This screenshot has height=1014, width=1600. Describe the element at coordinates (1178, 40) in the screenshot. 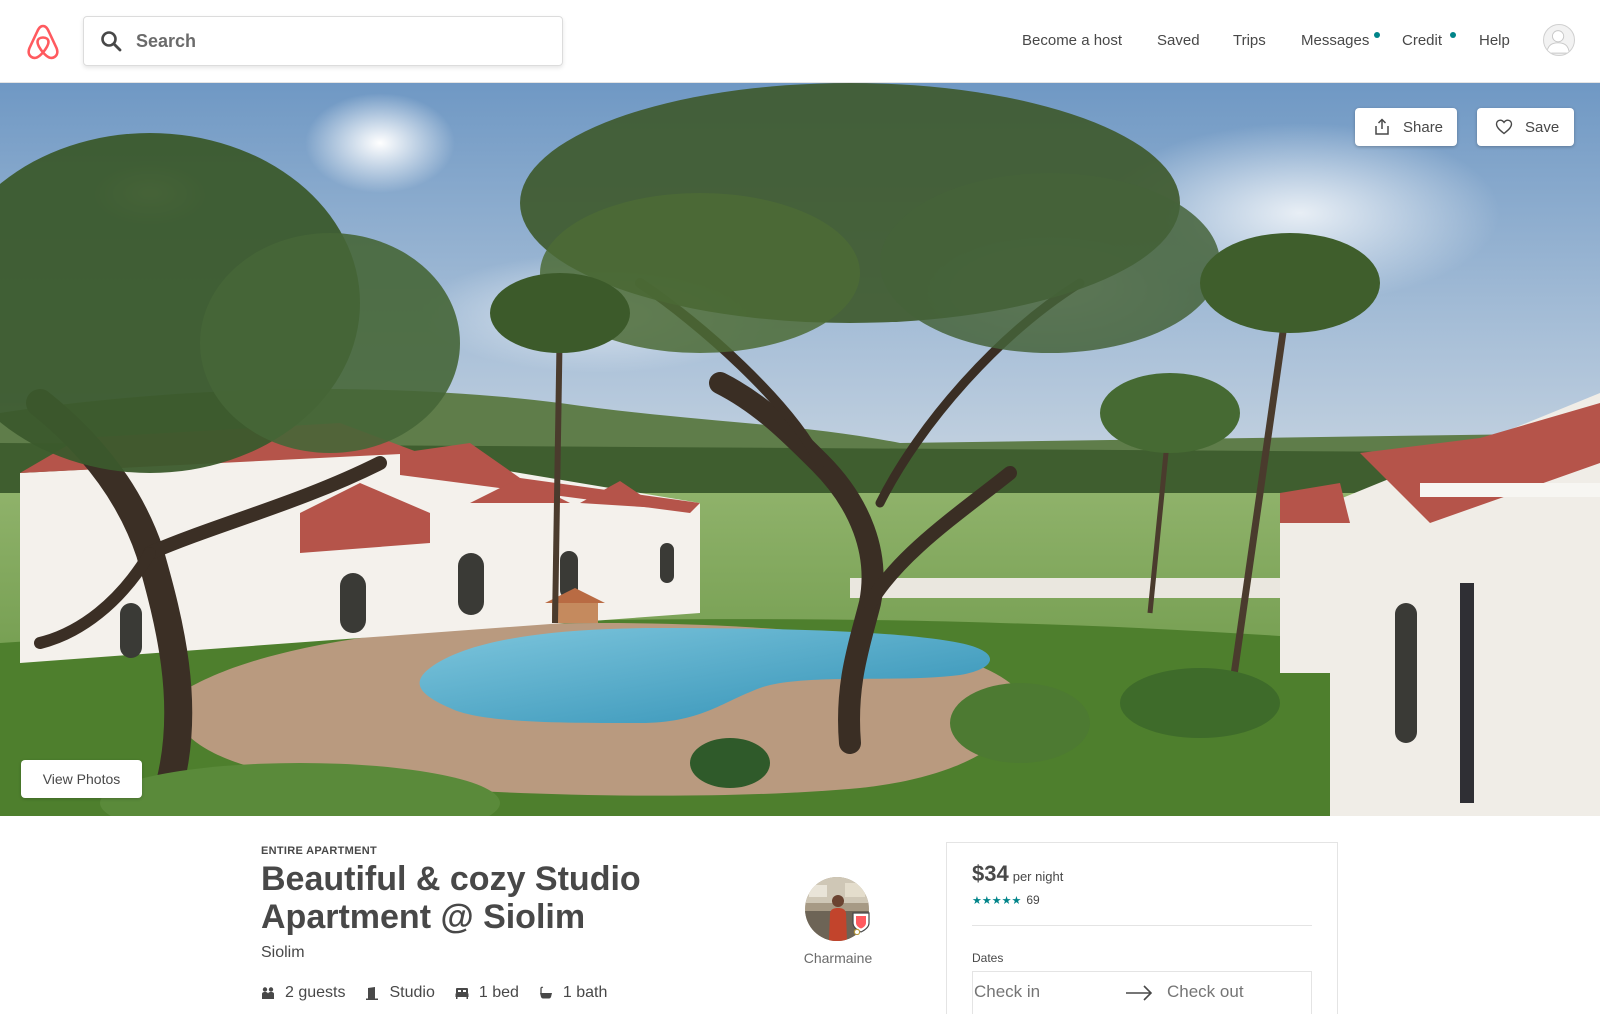

I see `nav-saved: Saved` at that location.